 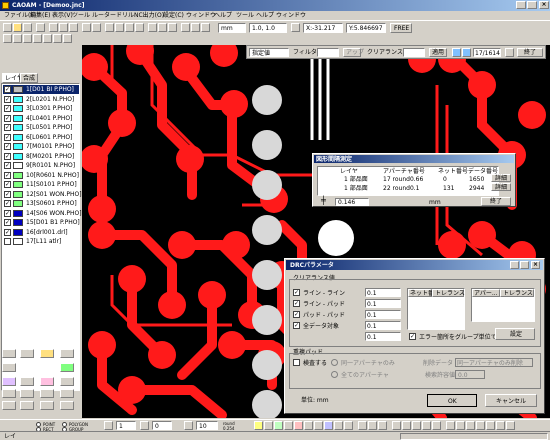 I want to click on redraw-icon, so click(x=139, y=27).